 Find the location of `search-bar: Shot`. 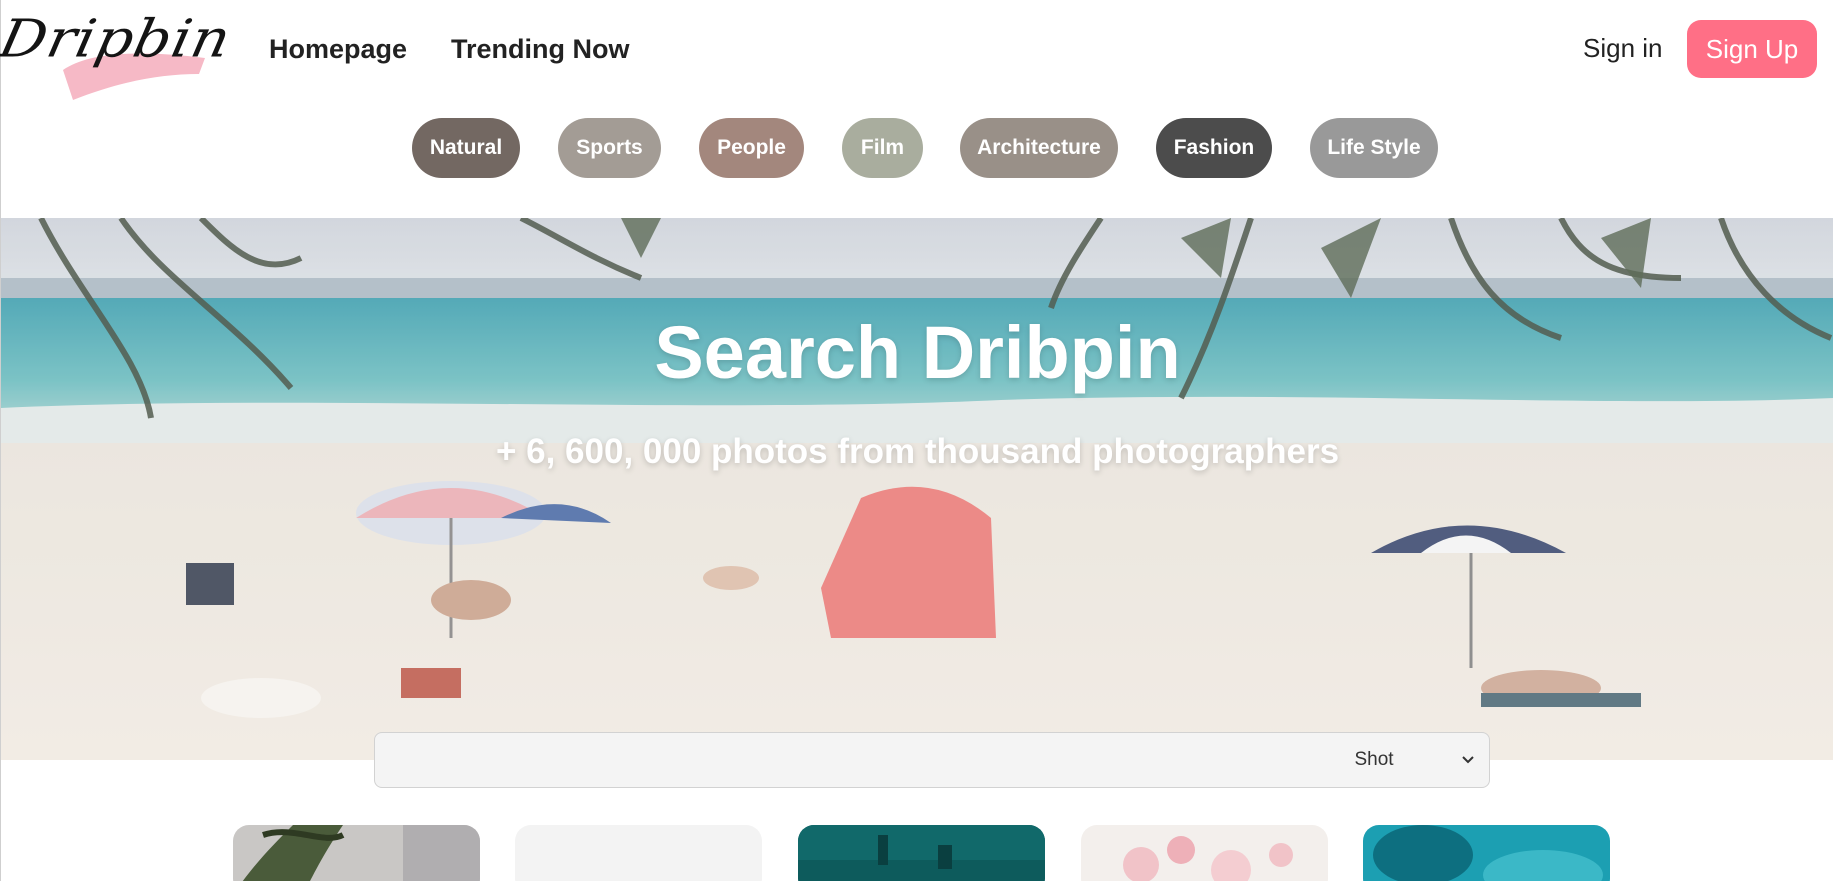

search-bar: Shot is located at coordinates (932, 760).